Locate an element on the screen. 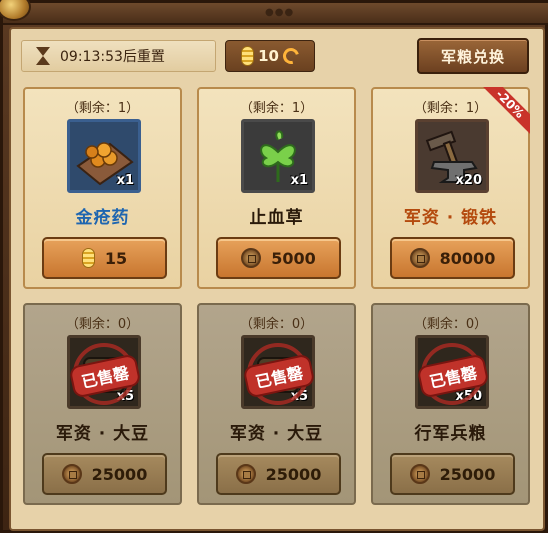 Image resolution: width=548 pixels, height=533 pixels. item-name: 金疮药 is located at coordinates (102, 218).